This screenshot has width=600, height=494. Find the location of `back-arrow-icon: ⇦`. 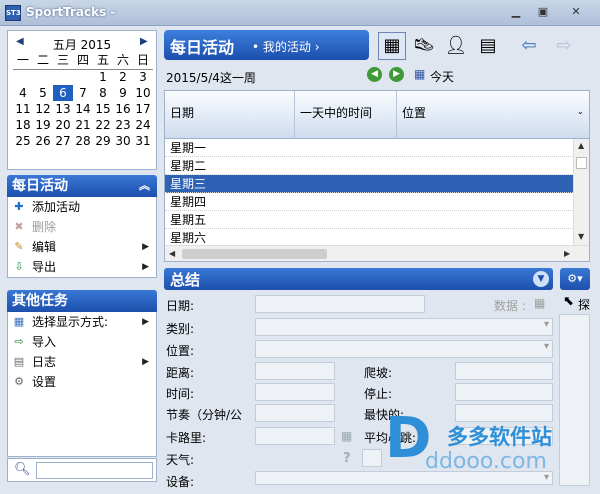

back-arrow-icon: ⇦ is located at coordinates (529, 46).